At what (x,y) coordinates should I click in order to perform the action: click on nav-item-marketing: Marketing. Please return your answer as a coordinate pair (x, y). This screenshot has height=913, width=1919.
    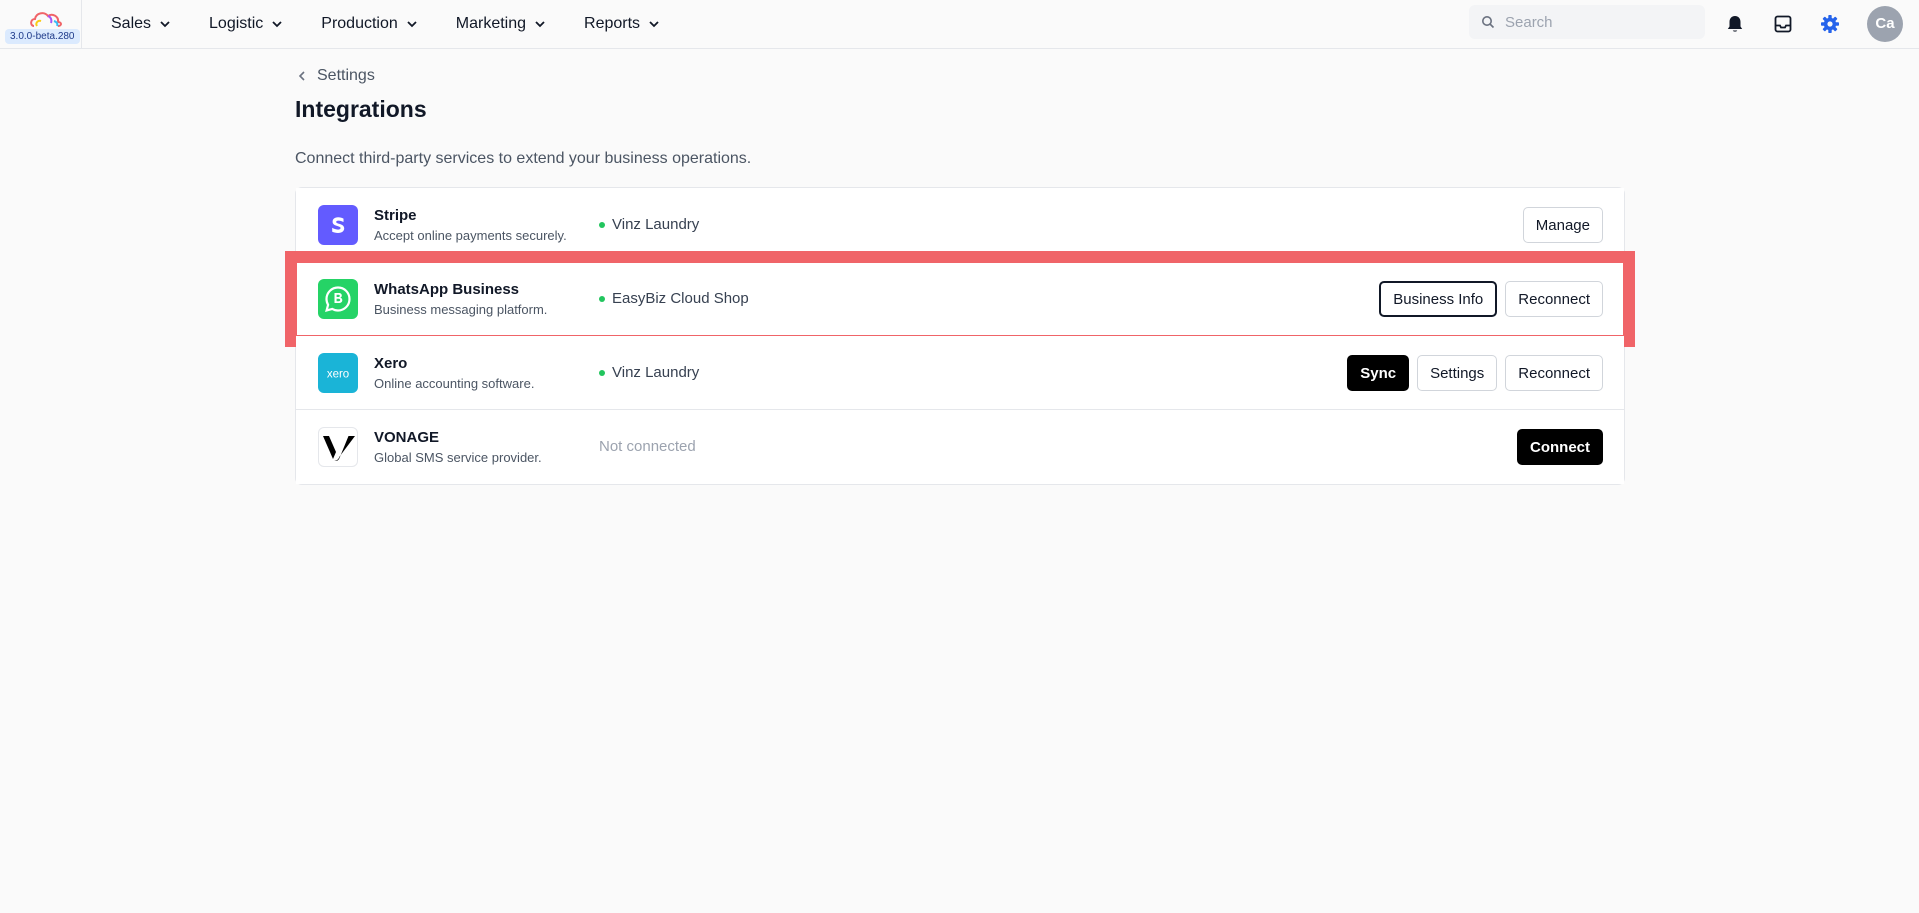
    Looking at the image, I should click on (502, 24).